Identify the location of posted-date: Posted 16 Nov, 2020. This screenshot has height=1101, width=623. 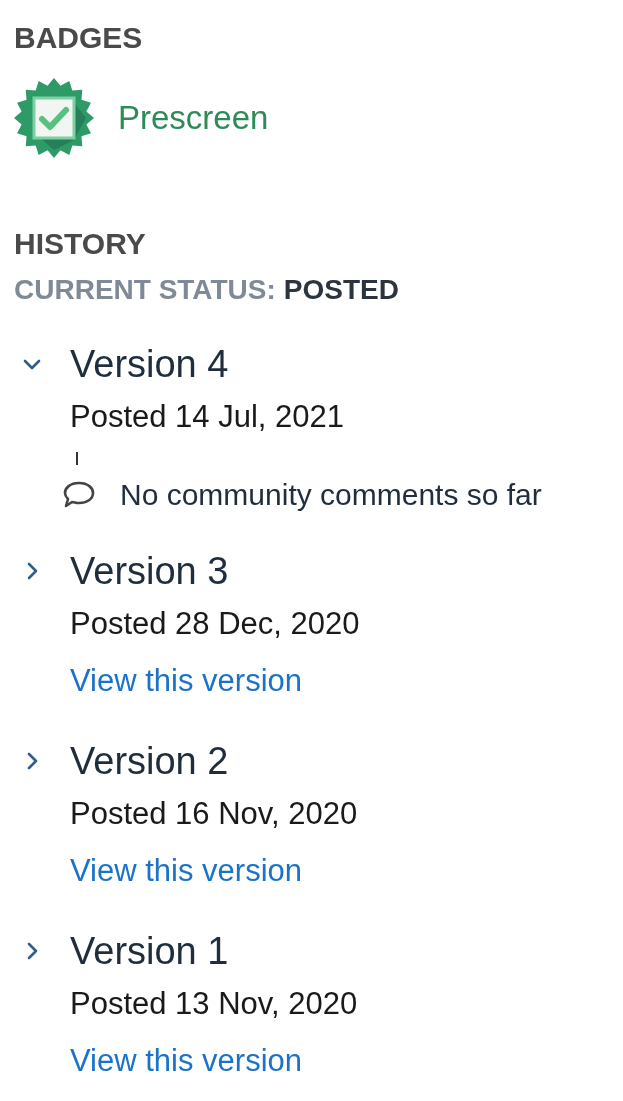
(214, 814).